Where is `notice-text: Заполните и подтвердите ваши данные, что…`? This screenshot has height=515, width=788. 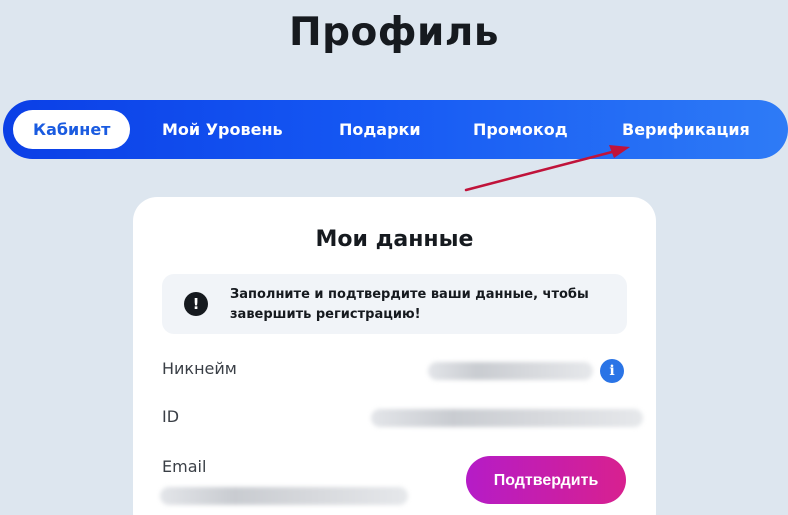 notice-text: Заполните и подтвердите ваши данные, что… is located at coordinates (409, 304).